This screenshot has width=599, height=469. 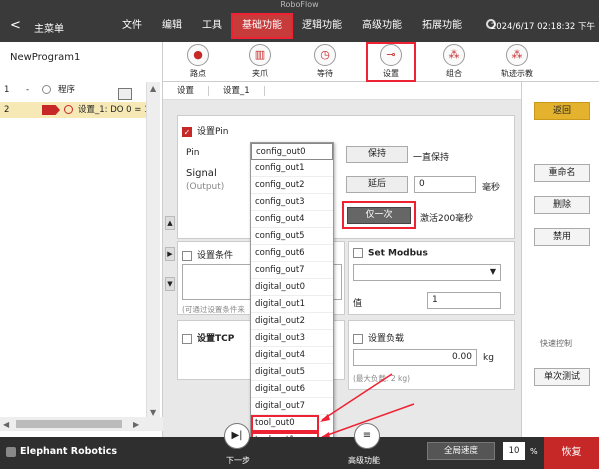 I want to click on pin-option: config_out2, so click(x=292, y=185).